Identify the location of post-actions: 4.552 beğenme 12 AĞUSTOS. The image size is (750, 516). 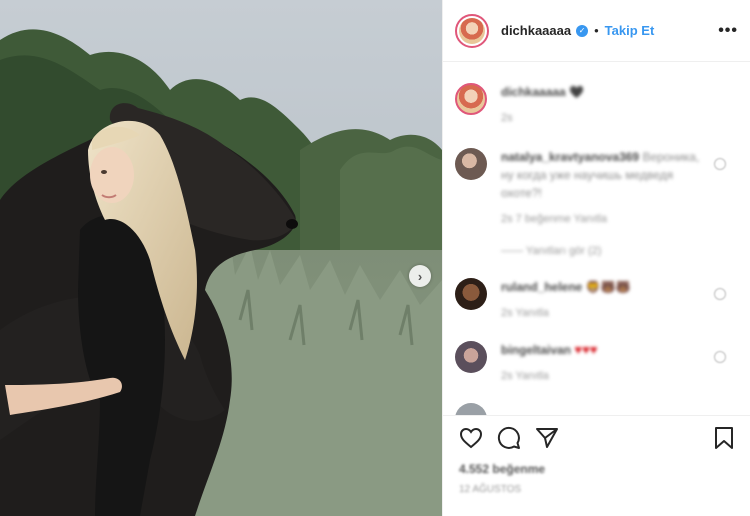
(596, 465).